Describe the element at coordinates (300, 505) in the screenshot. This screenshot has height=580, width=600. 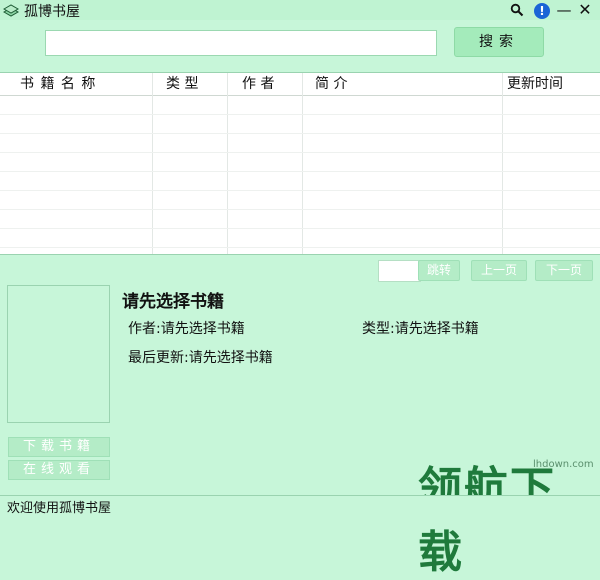
I see `status-bar: 欢迎使用孤博书屋` at that location.